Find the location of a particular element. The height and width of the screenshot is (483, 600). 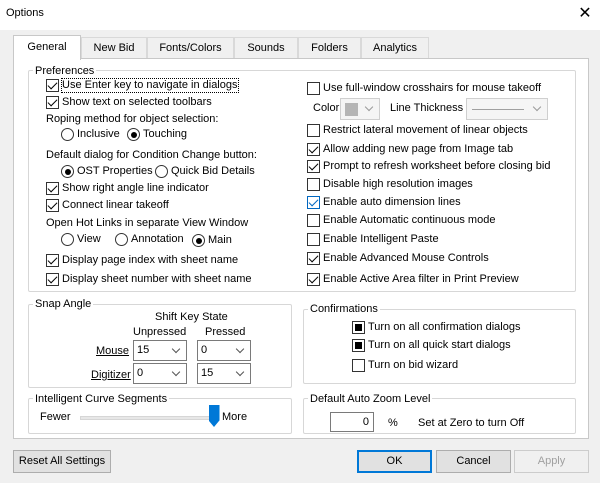

title-bar is located at coordinates (300, 15).